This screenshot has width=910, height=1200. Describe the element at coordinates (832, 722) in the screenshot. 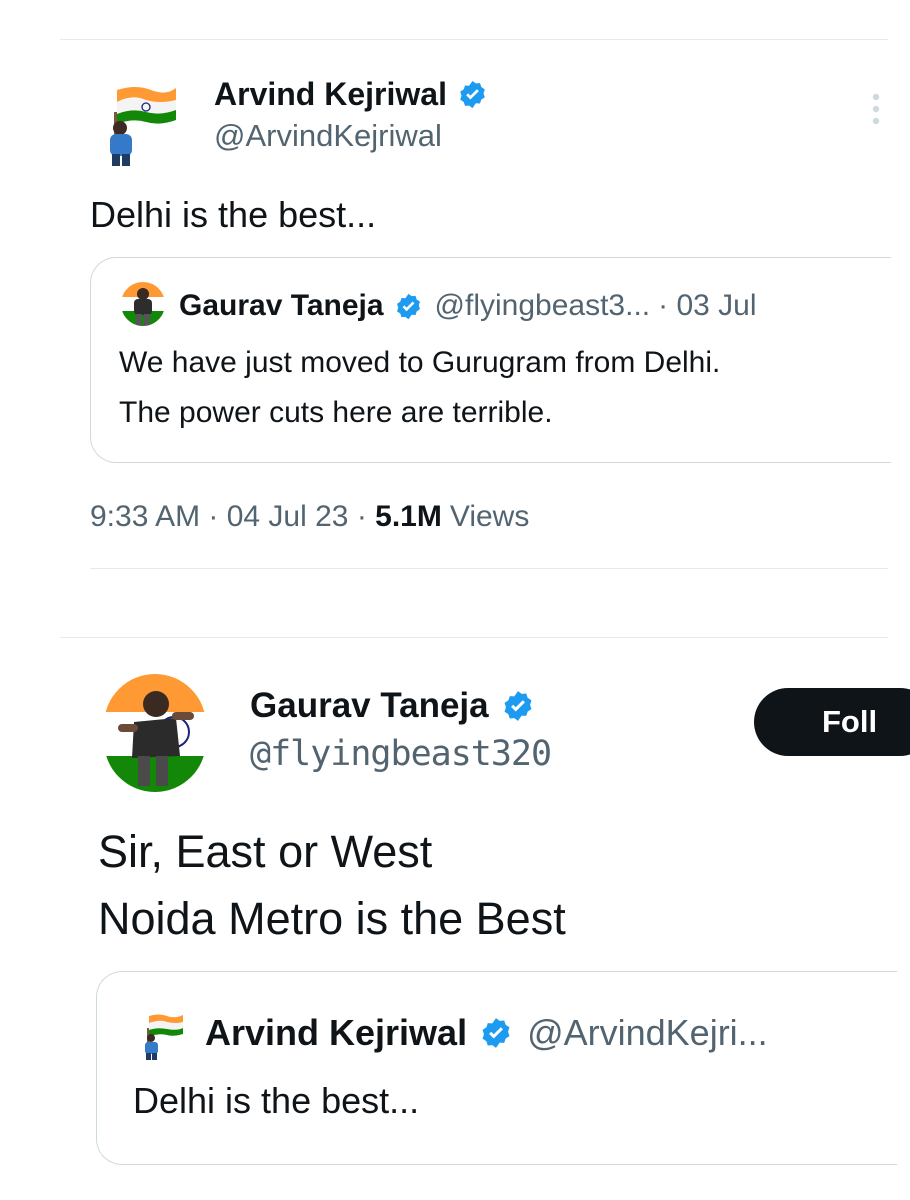

I see `follow-button: Foll` at that location.